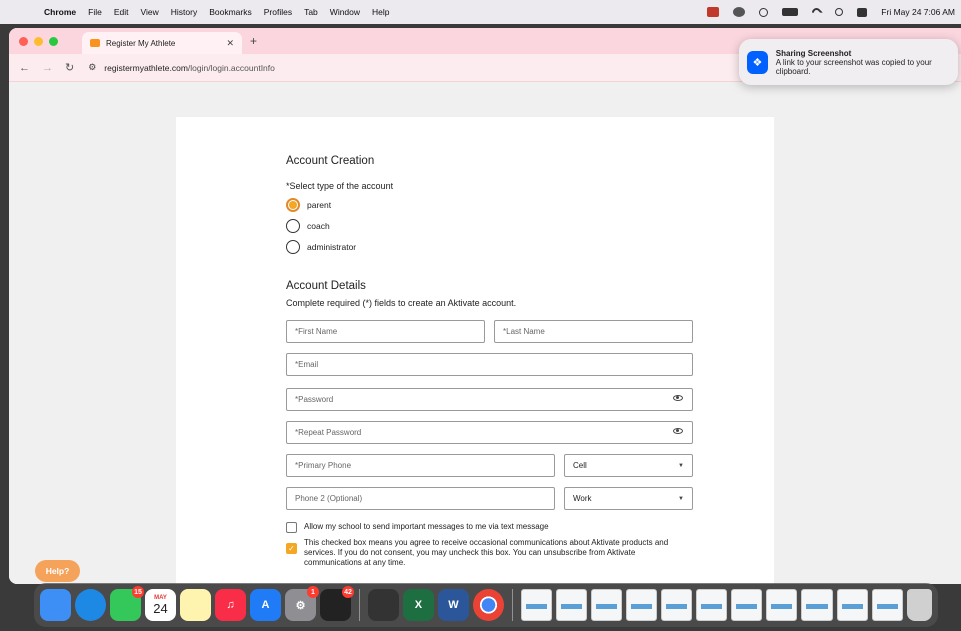  I want to click on fullscreen-window-button, so click(53, 41).